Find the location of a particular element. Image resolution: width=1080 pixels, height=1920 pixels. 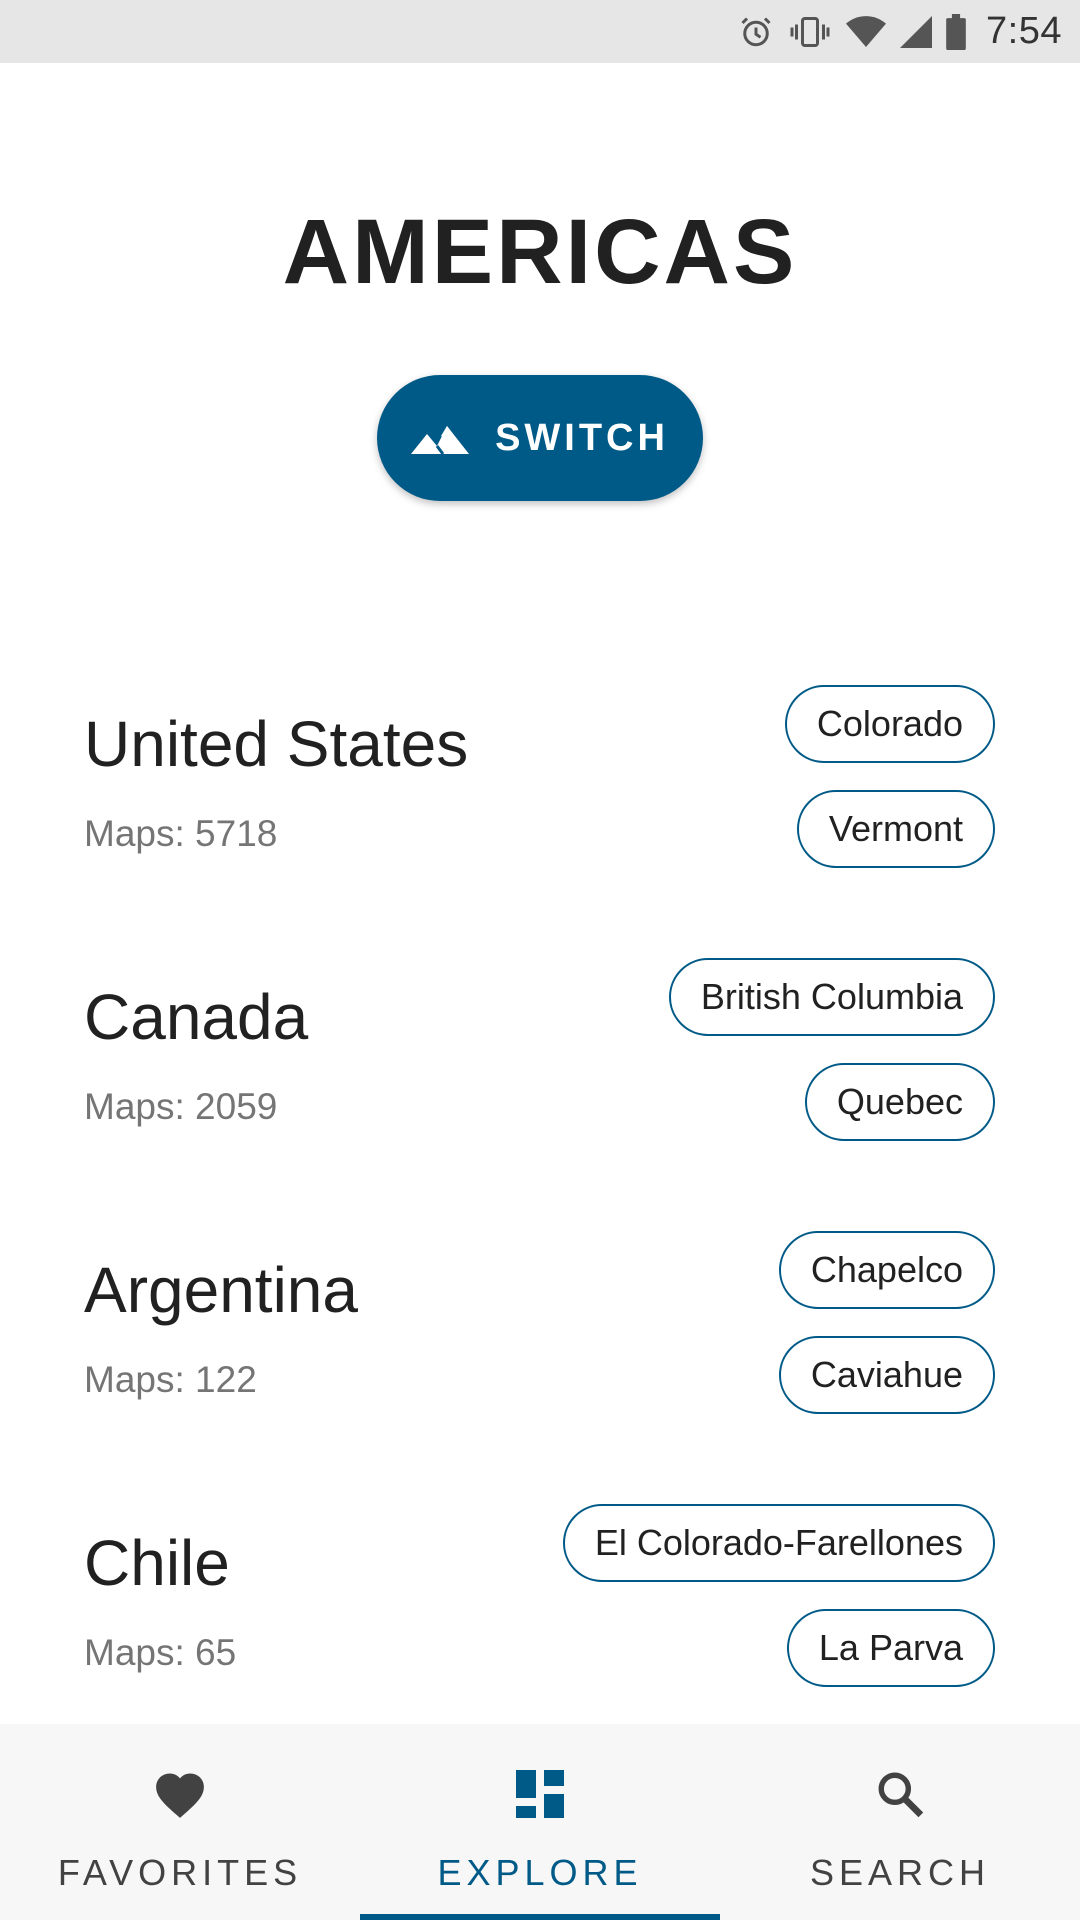

bottom-nav: FAVORITES EXPLORE SEARCH is located at coordinates (540, 1822).